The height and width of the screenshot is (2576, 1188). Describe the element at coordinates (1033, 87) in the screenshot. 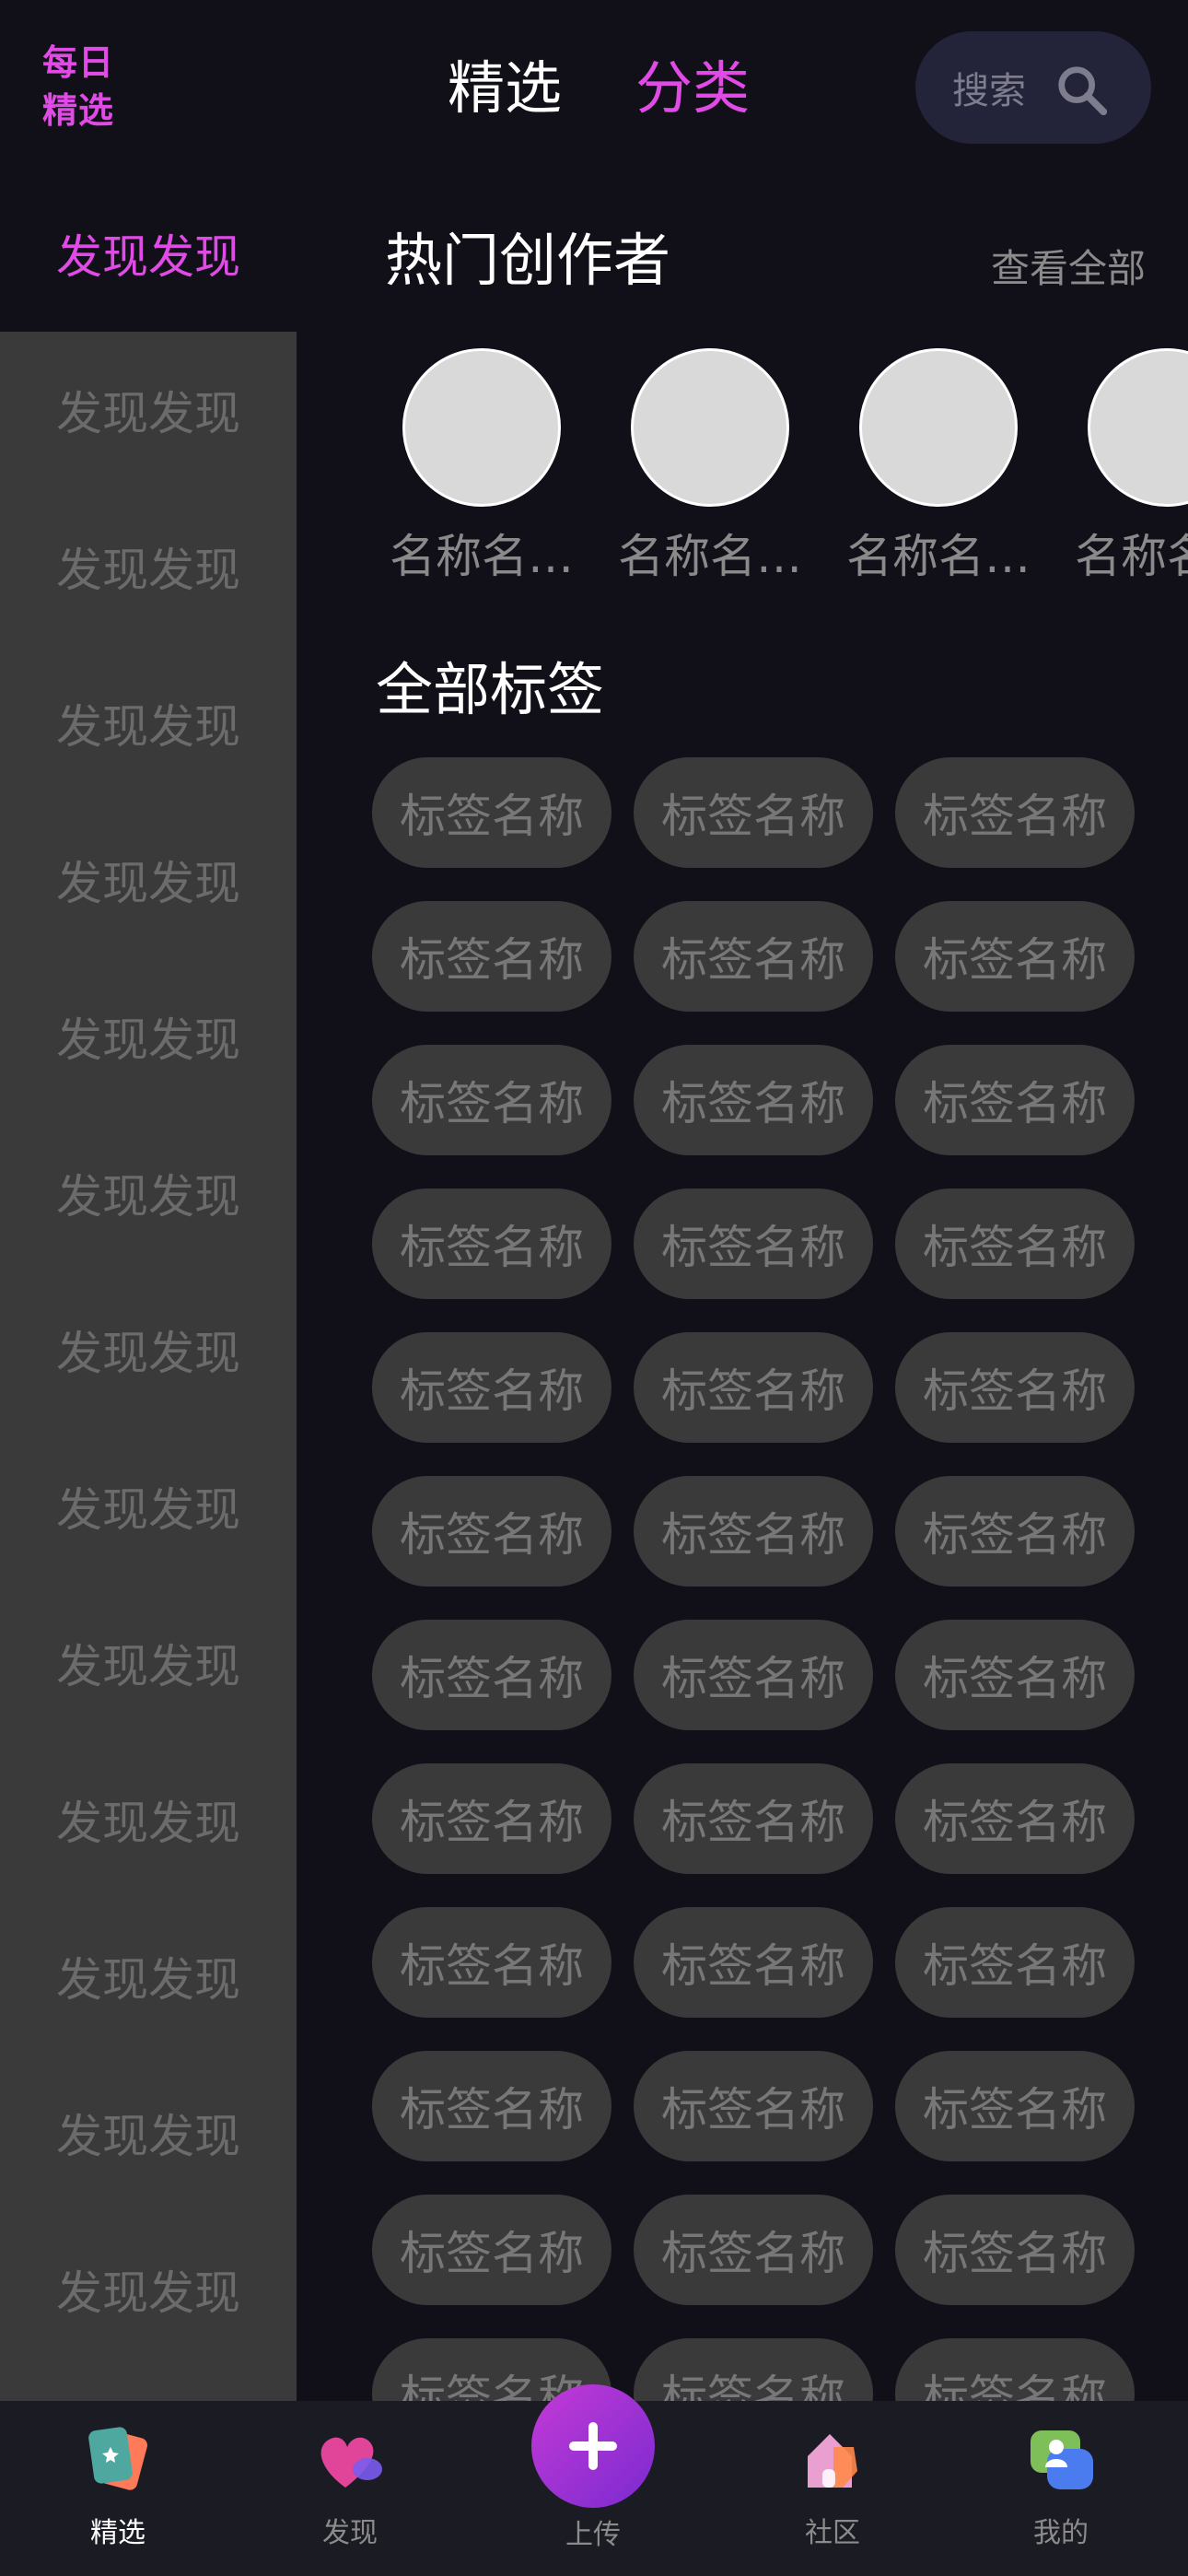

I see `search-box: 搜索` at that location.